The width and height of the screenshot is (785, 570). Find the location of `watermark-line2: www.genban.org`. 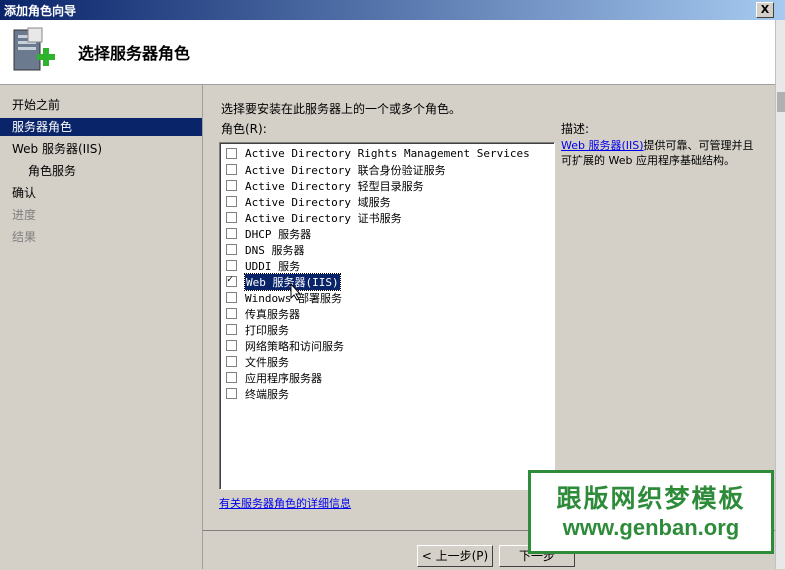

watermark-line2: www.genban.org is located at coordinates (651, 527).